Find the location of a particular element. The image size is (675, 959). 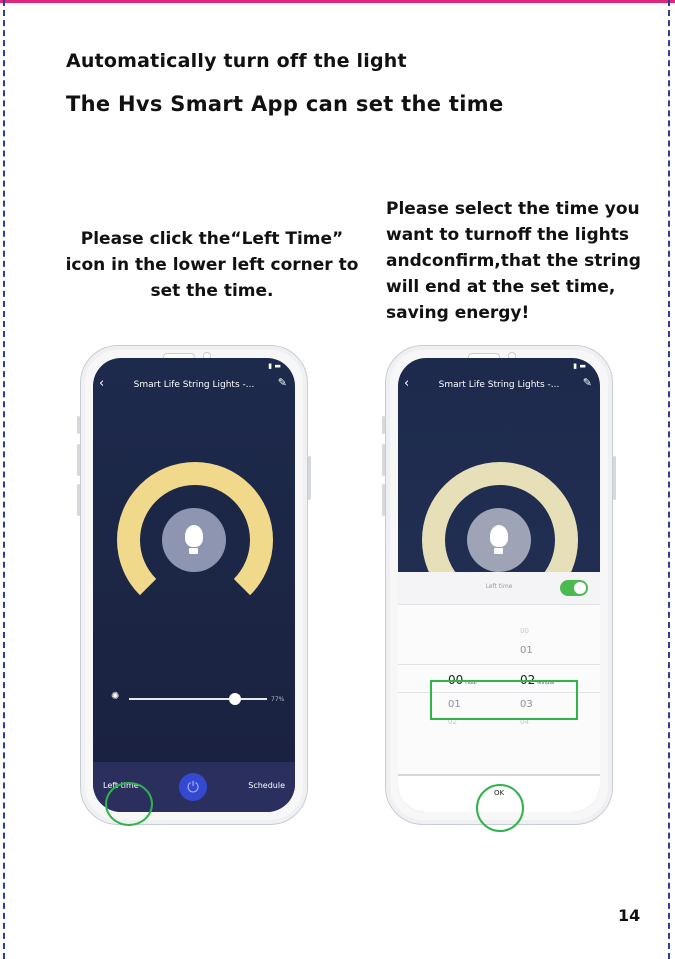

slider-knob is located at coordinates (235, 699).